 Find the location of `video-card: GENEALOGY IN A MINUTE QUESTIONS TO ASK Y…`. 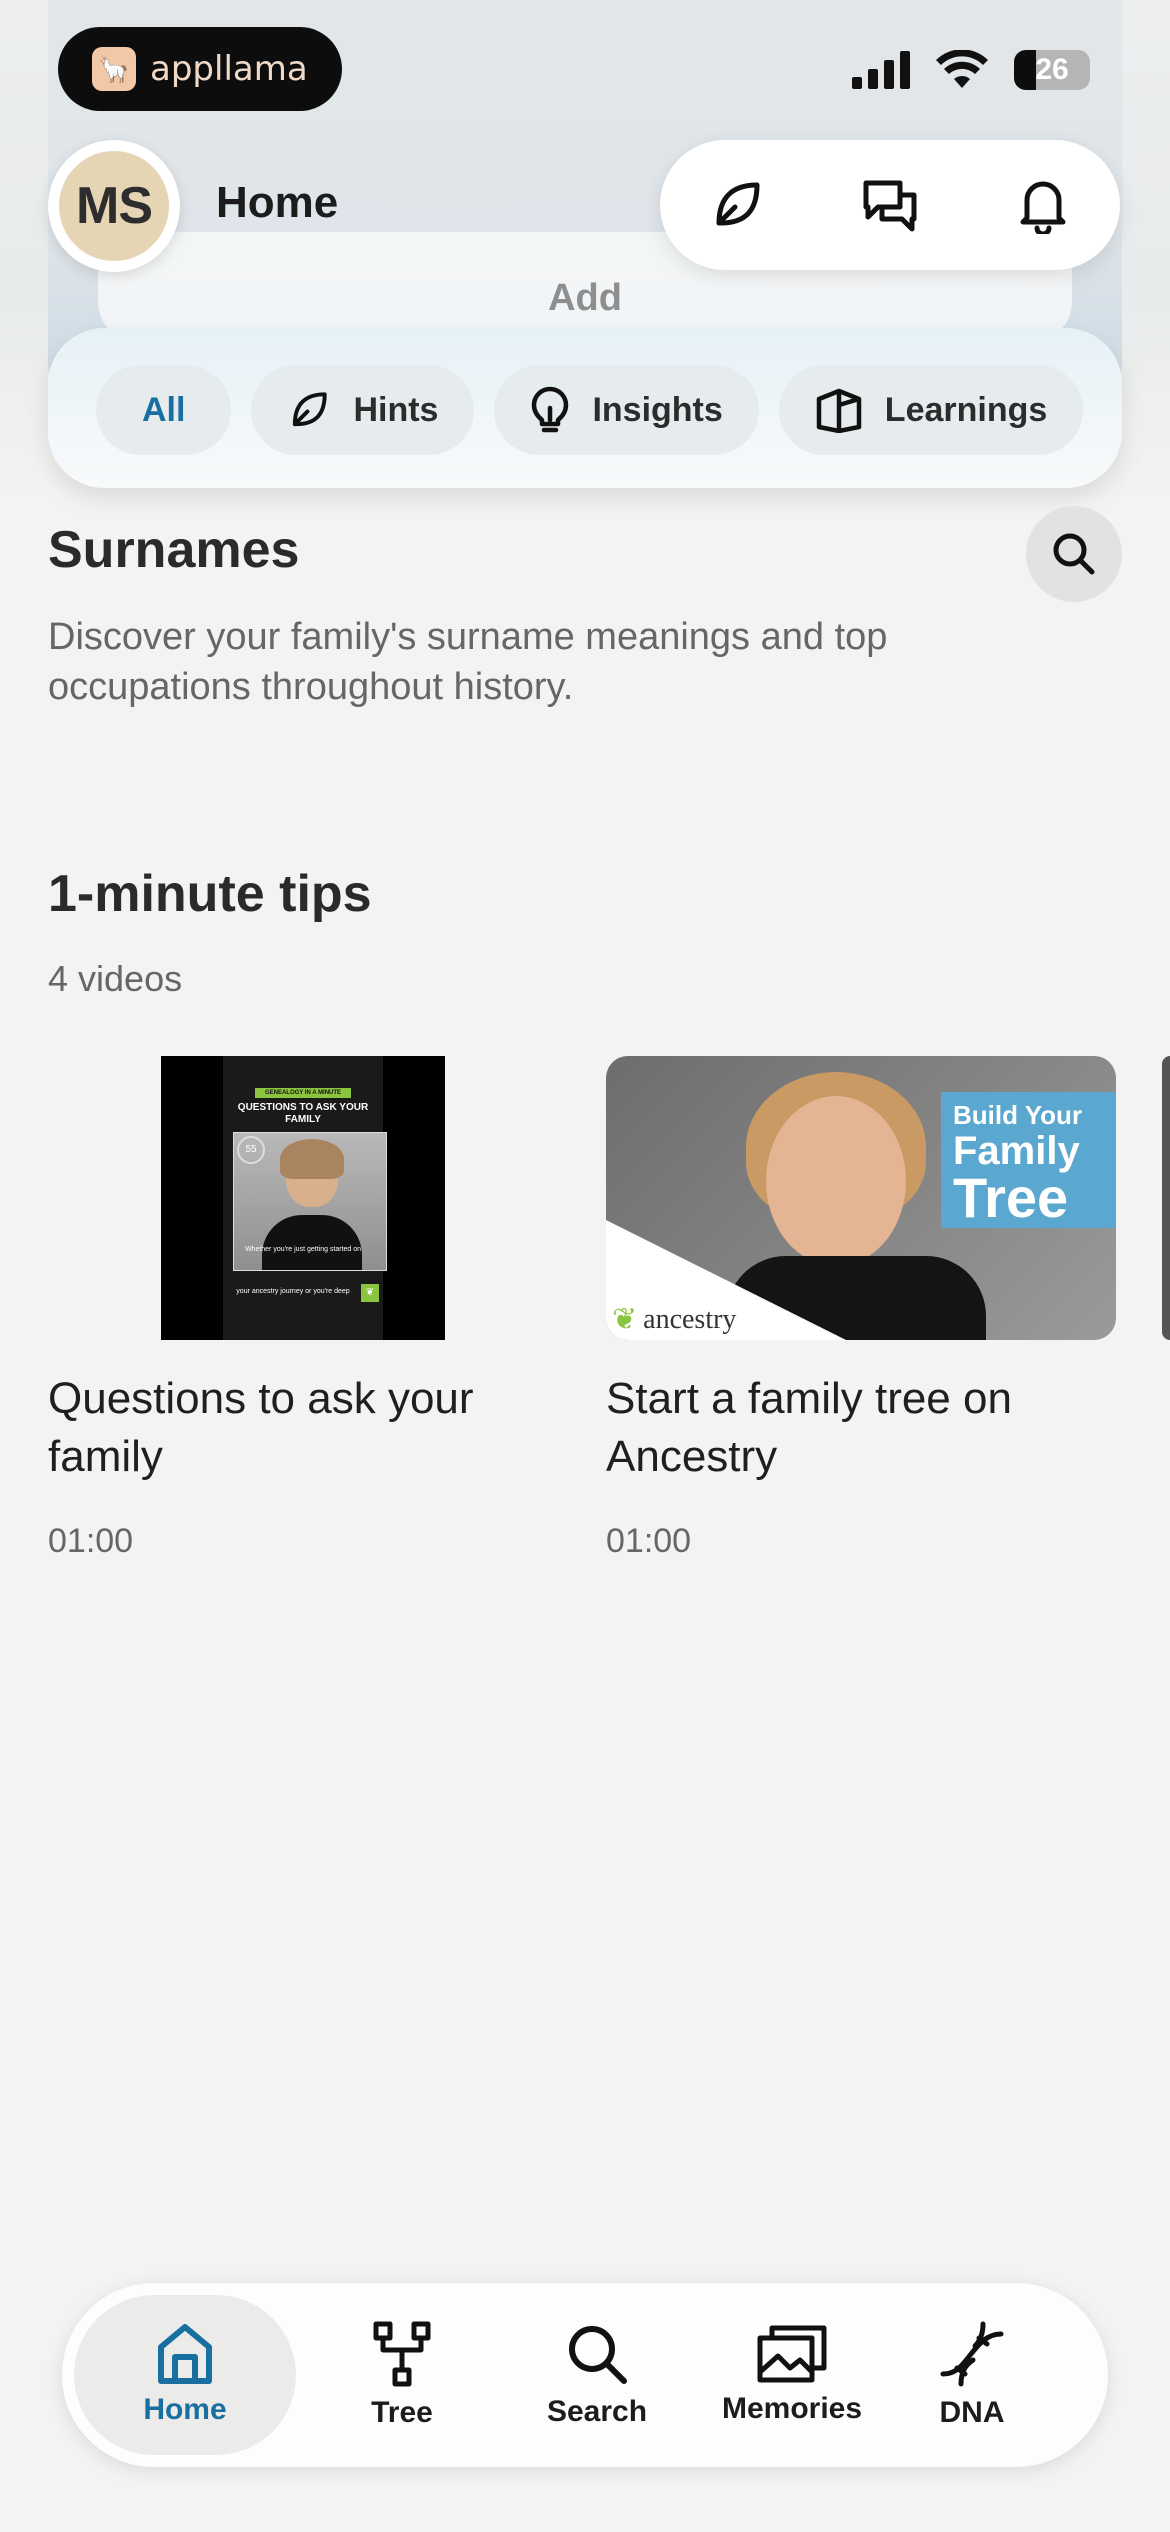

video-card: GENEALOGY IN A MINUTE QUESTIONS TO ASK Y… is located at coordinates (288, 1308).